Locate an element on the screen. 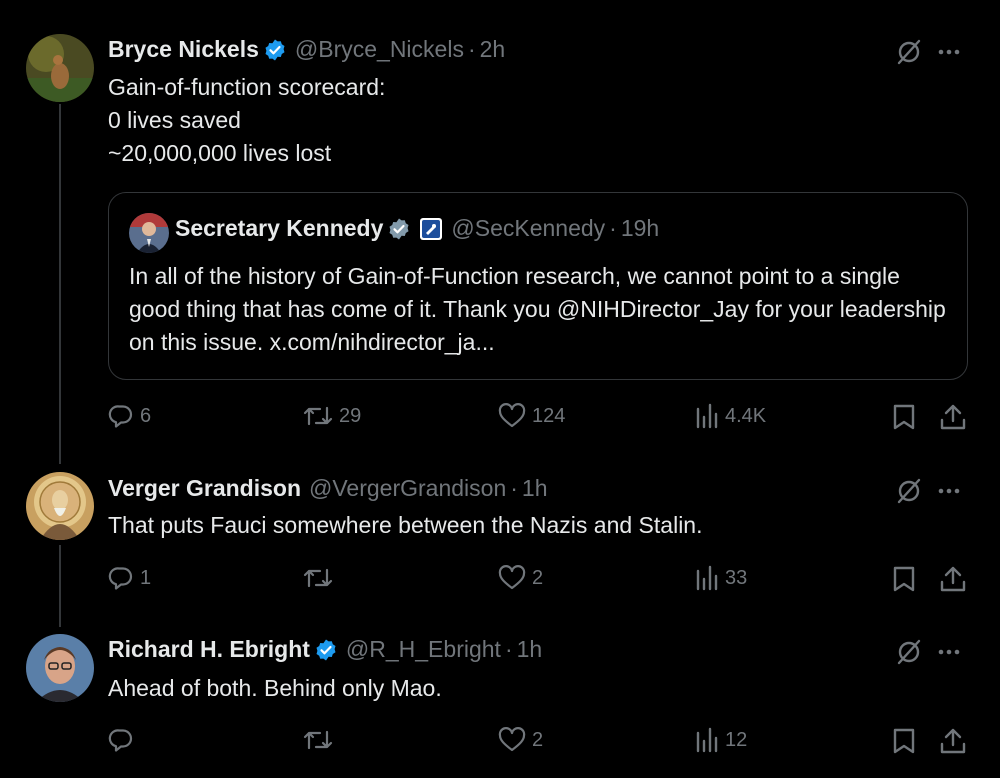 The width and height of the screenshot is (1000, 778). quote-avatar is located at coordinates (149, 233).